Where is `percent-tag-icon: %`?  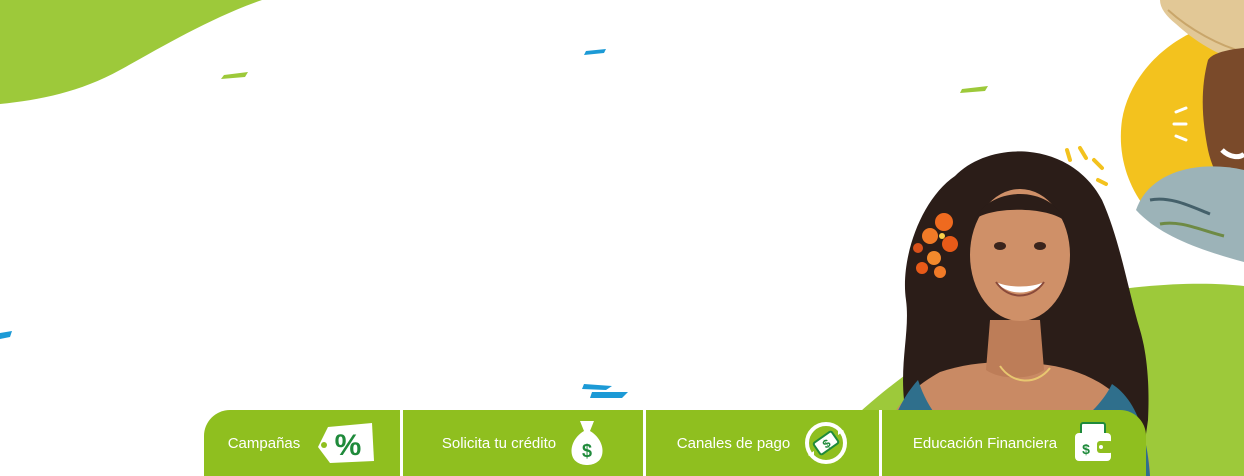
percent-tag-icon: % is located at coordinates (345, 443).